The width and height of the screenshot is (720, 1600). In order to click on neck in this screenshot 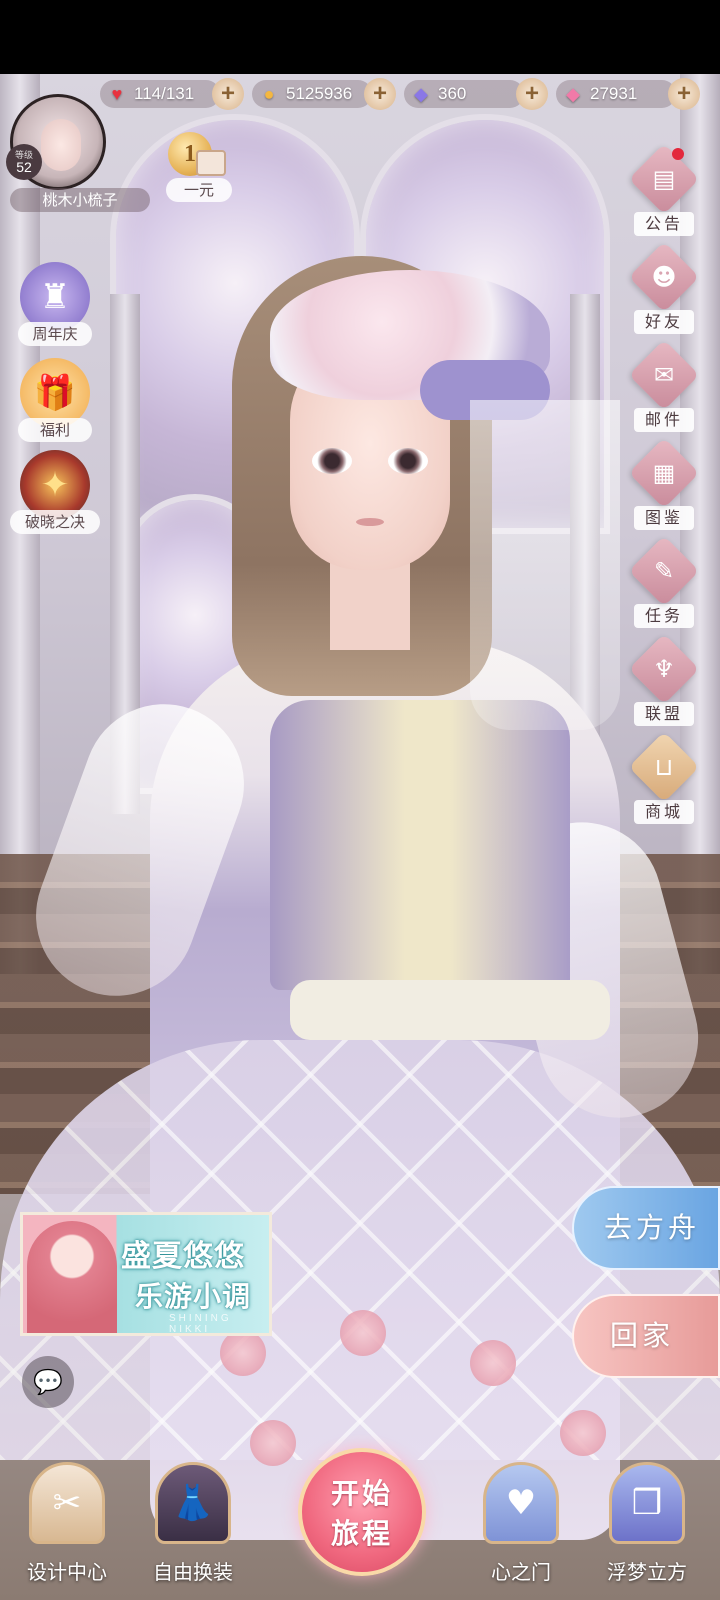, I will do `click(370, 605)`.